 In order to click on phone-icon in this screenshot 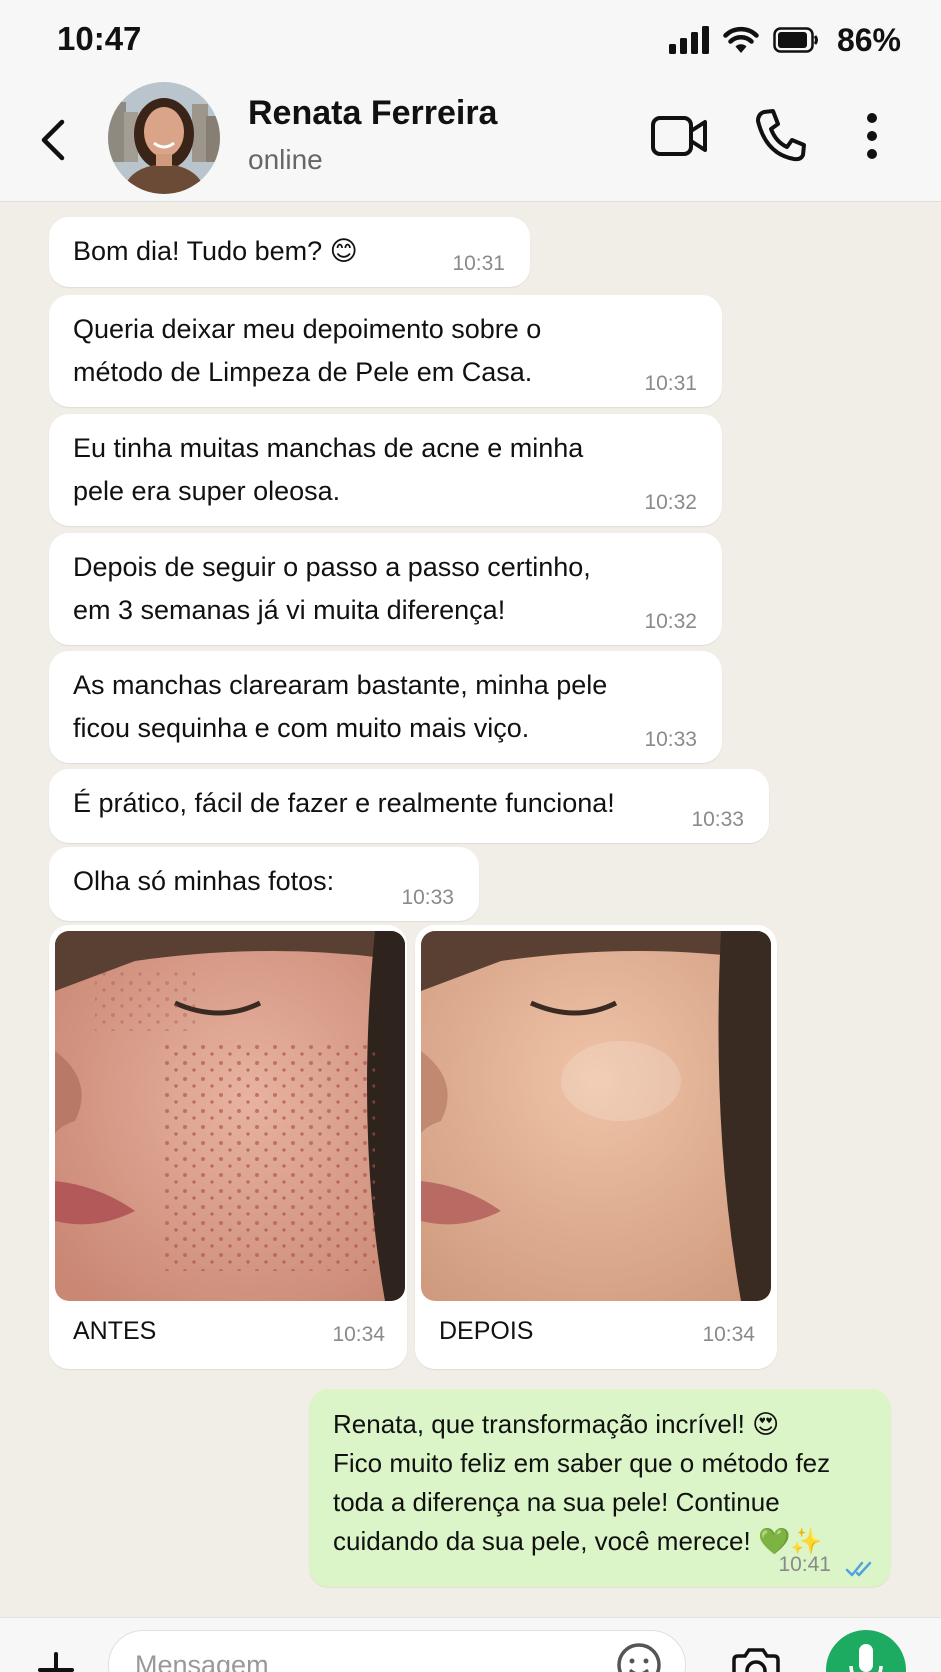, I will do `click(780, 135)`.